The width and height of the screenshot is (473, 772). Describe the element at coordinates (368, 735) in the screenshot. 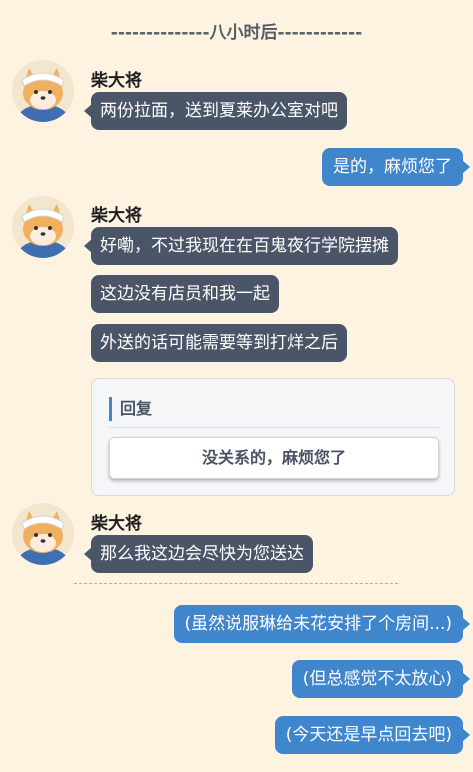

I see `message-text: (今天还是早点回去吧)` at that location.